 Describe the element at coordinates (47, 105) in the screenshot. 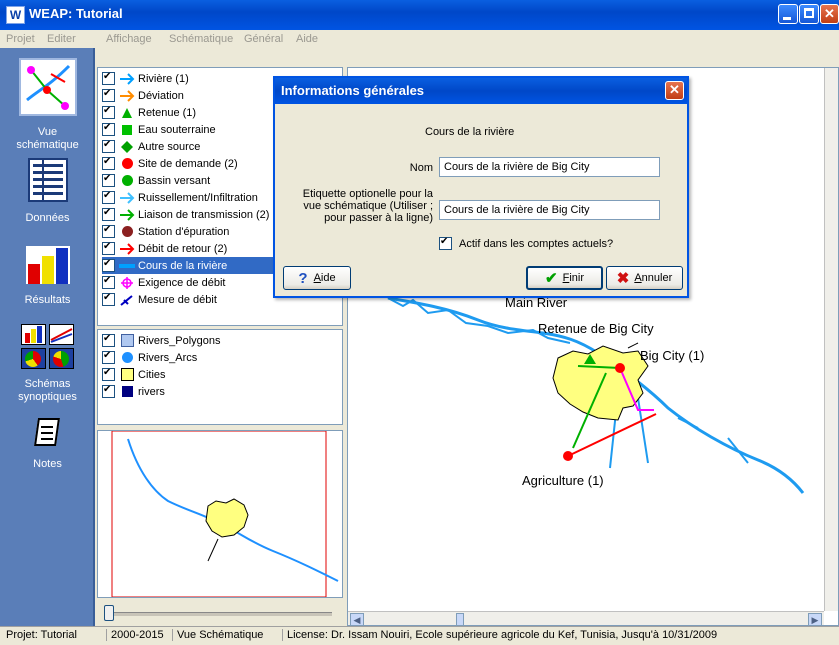

I see `nav-schematic-view: Vue schématique` at that location.